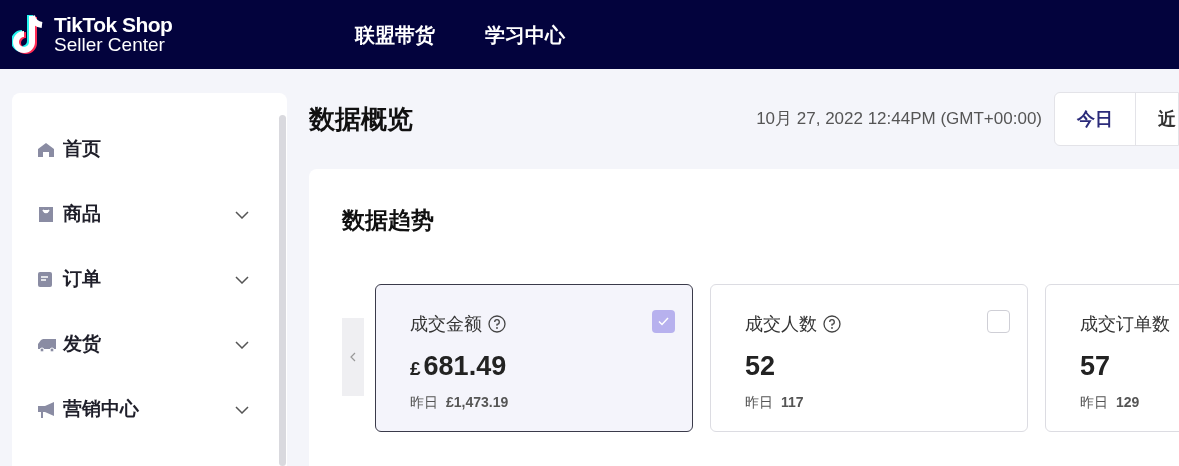 The width and height of the screenshot is (1179, 466). What do you see at coordinates (1128, 402) in the screenshot?
I see `compare-value: 129` at bounding box center [1128, 402].